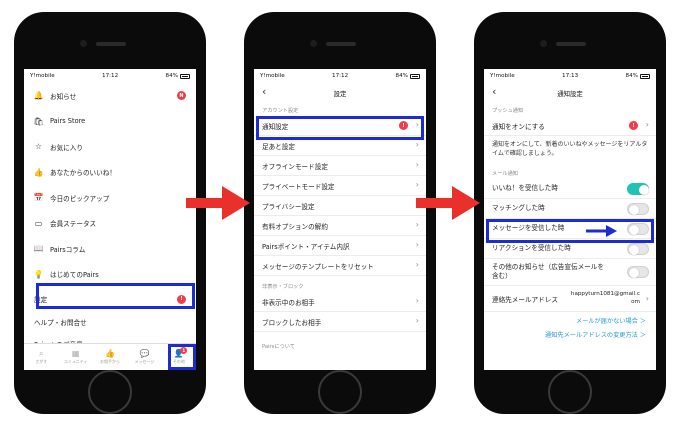 Image resolution: width=680 pixels, height=432 pixels. What do you see at coordinates (110, 96) in the screenshot?
I see `menu-item: 🔔 お知らせ N` at bounding box center [110, 96].